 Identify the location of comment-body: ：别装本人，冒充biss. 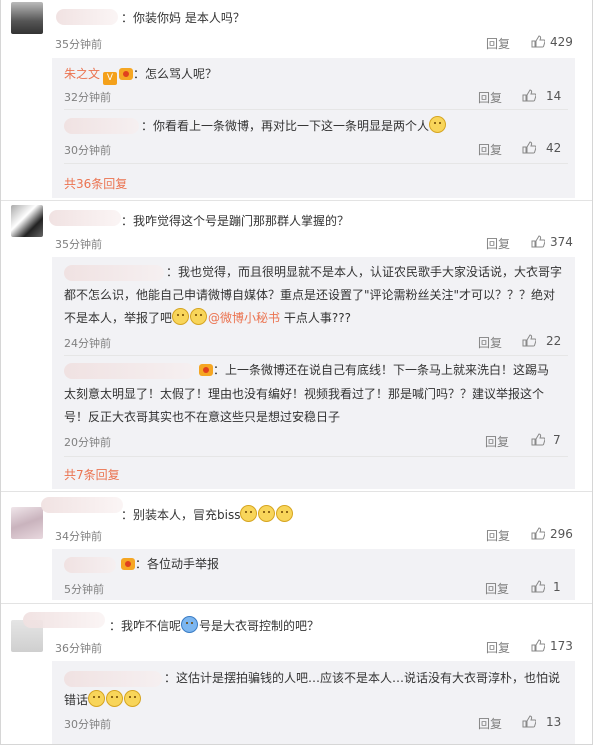
(181, 515).